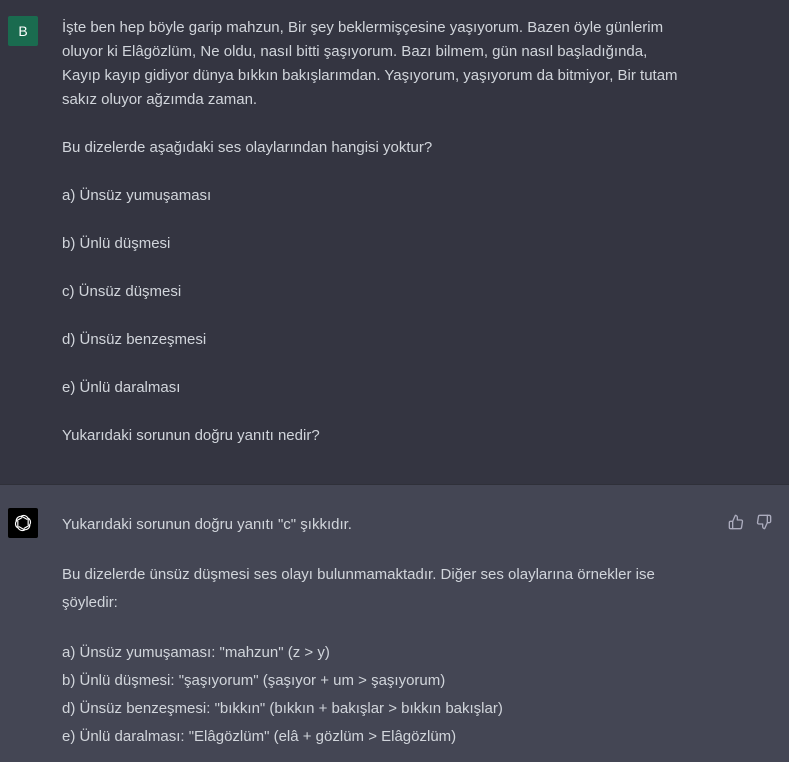 The image size is (789, 762). Describe the element at coordinates (121, 387) in the screenshot. I see `option-e: e) Ünlü daralması` at that location.